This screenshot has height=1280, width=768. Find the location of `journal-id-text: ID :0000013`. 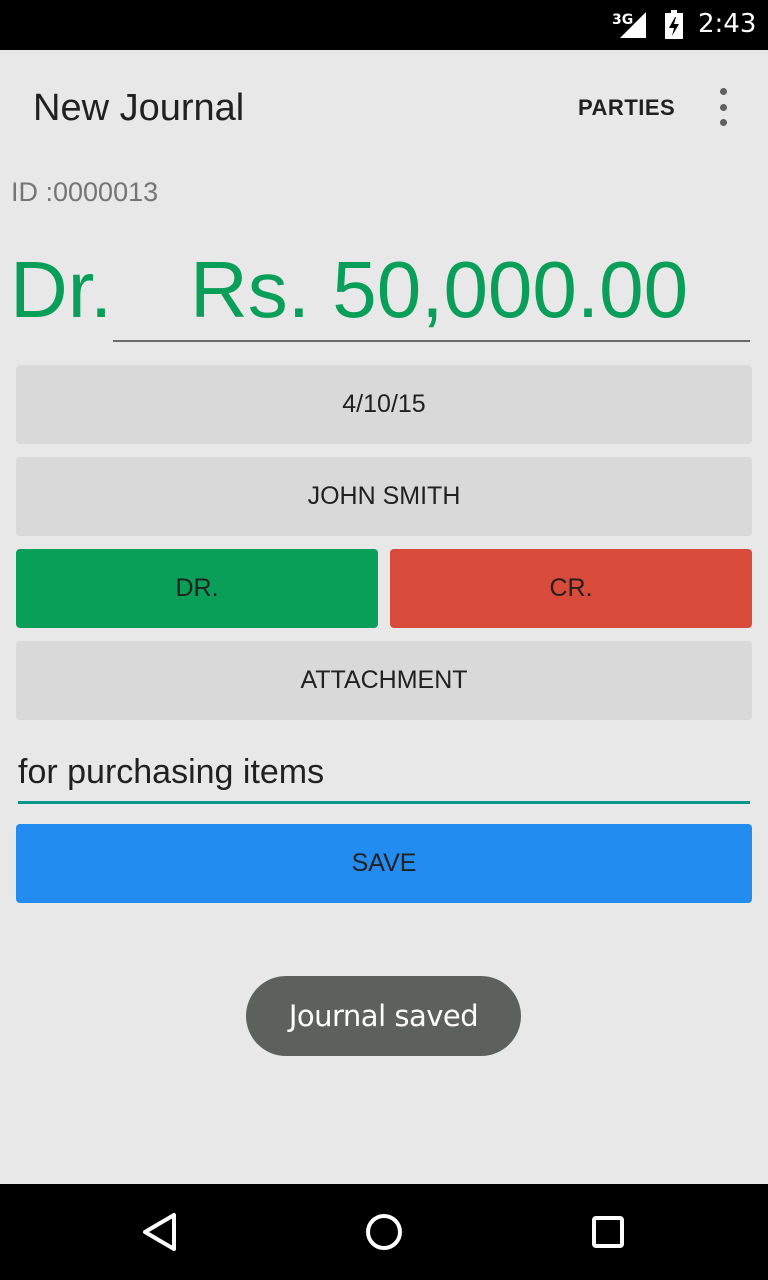

journal-id-text: ID :0000013 is located at coordinates (85, 192).